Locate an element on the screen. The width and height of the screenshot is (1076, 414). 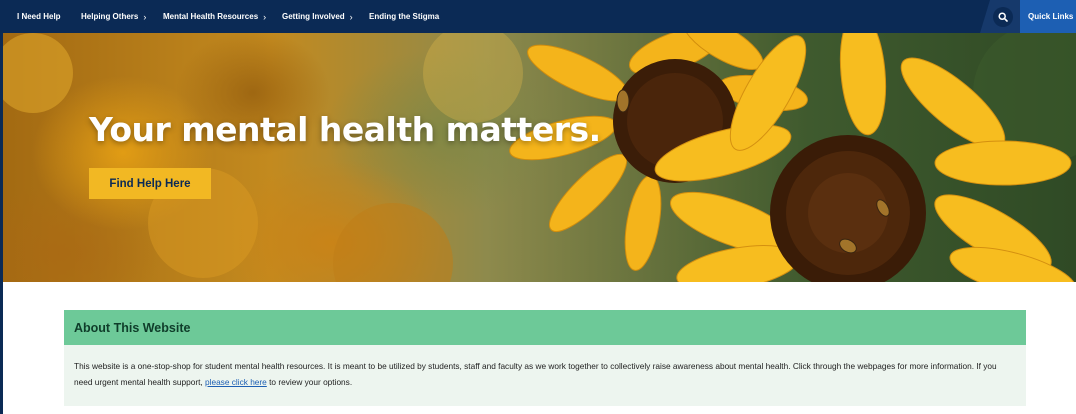
search-area is located at coordinates (1000, 16).